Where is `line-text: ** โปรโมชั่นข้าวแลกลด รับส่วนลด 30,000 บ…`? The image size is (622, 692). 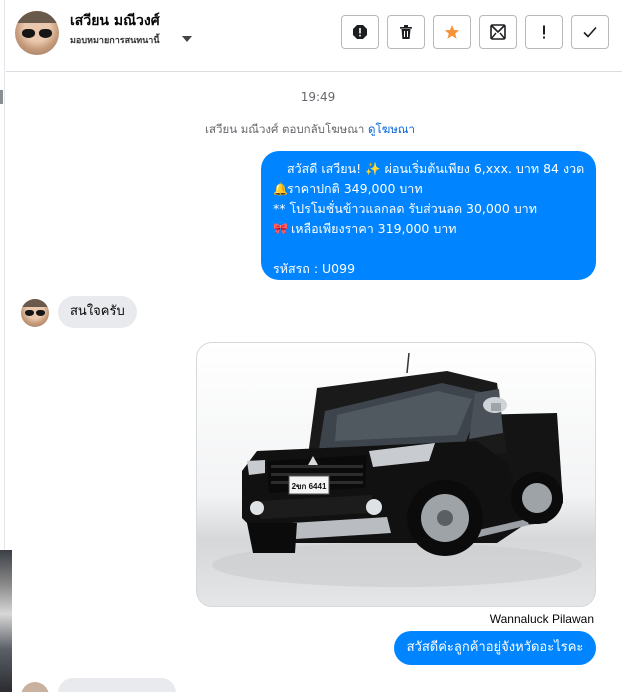 line-text: ** โปรโมชั่นข้าวแลกลด รับส่วนลด 30,000 บ… is located at coordinates (405, 208).